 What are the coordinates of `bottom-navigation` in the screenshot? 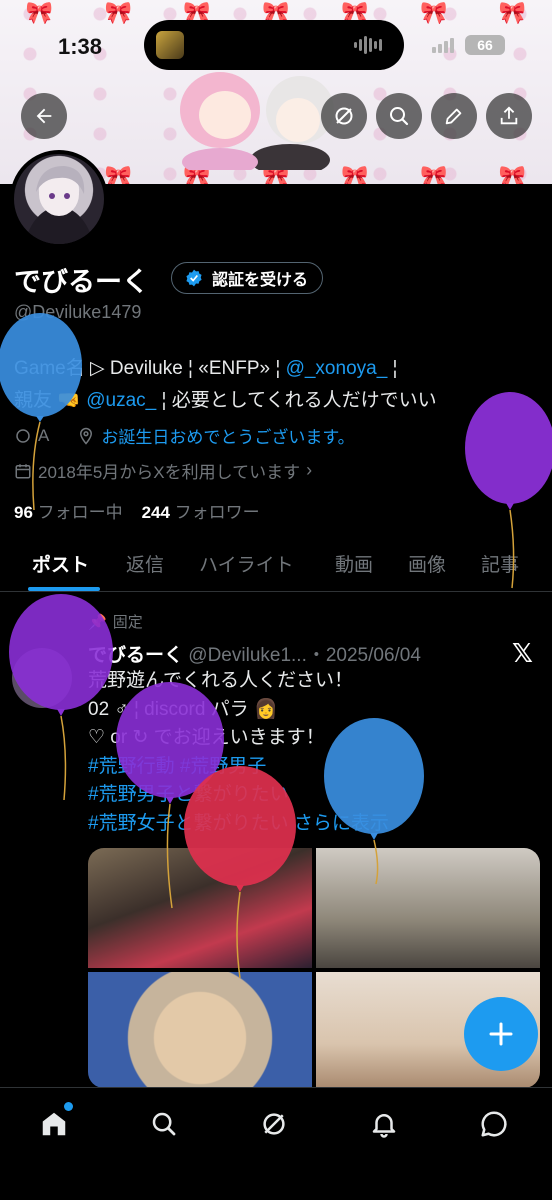 It's located at (276, 1143).